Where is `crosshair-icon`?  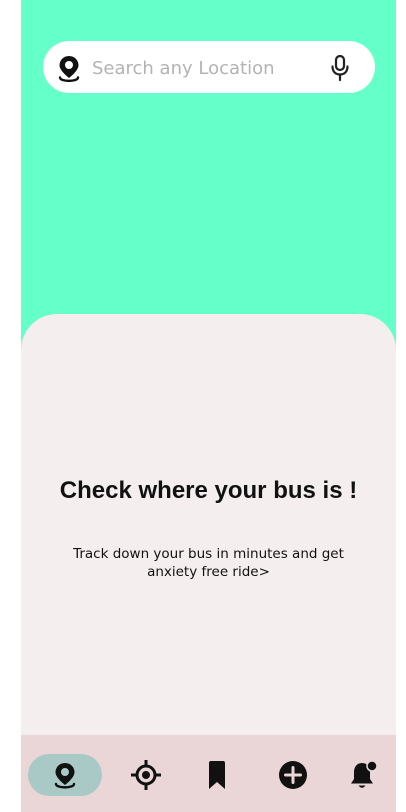 crosshair-icon is located at coordinates (146, 775).